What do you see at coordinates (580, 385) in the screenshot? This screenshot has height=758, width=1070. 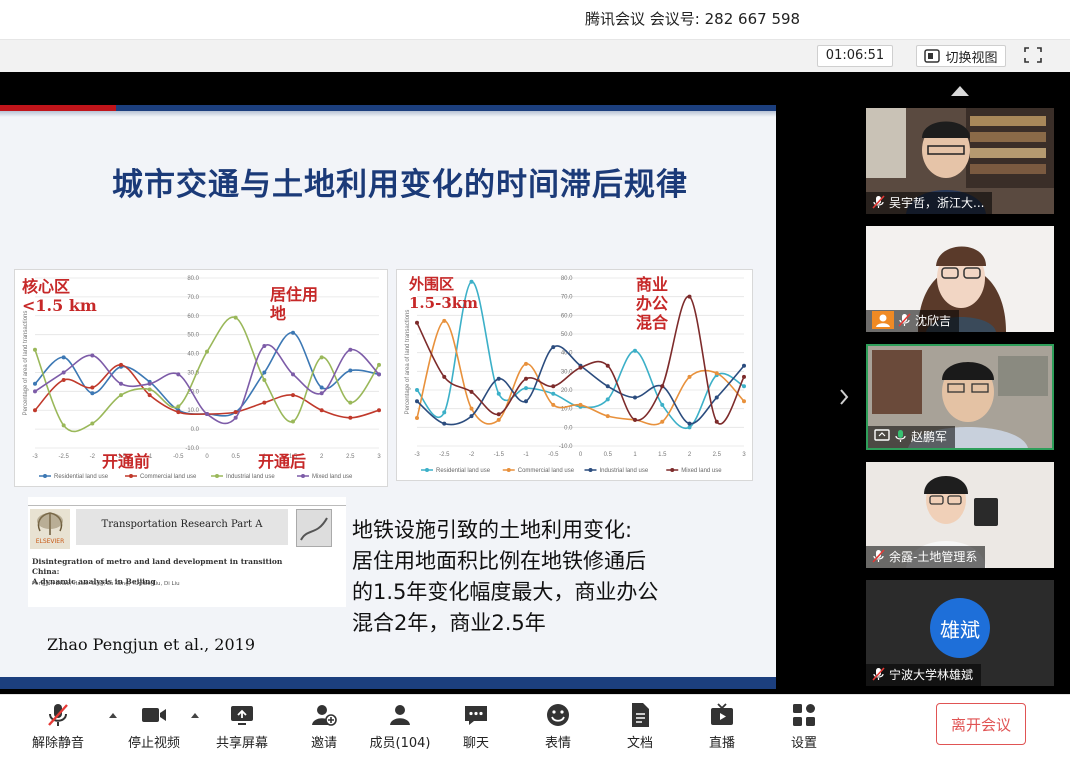 I see `series-line` at bounding box center [580, 385].